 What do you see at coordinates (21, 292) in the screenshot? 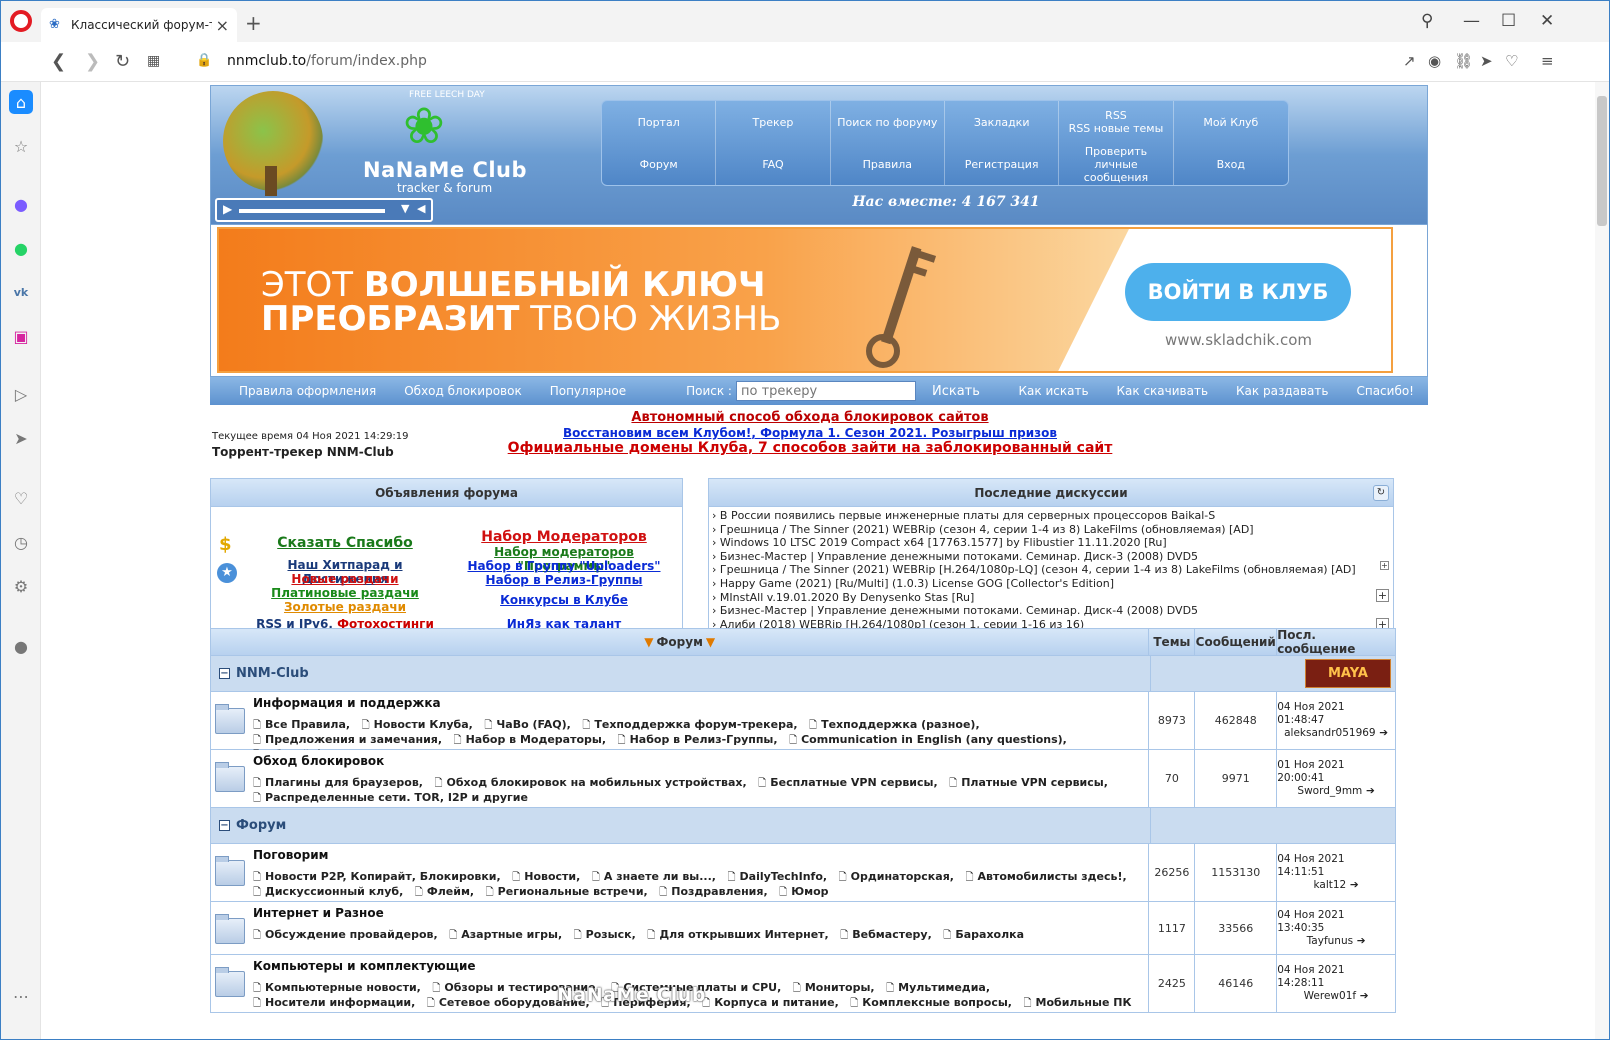
I see `vk-icon: vk` at bounding box center [21, 292].